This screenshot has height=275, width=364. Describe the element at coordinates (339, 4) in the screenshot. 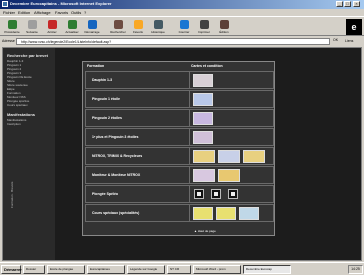

I see `minimize-button: _` at that location.